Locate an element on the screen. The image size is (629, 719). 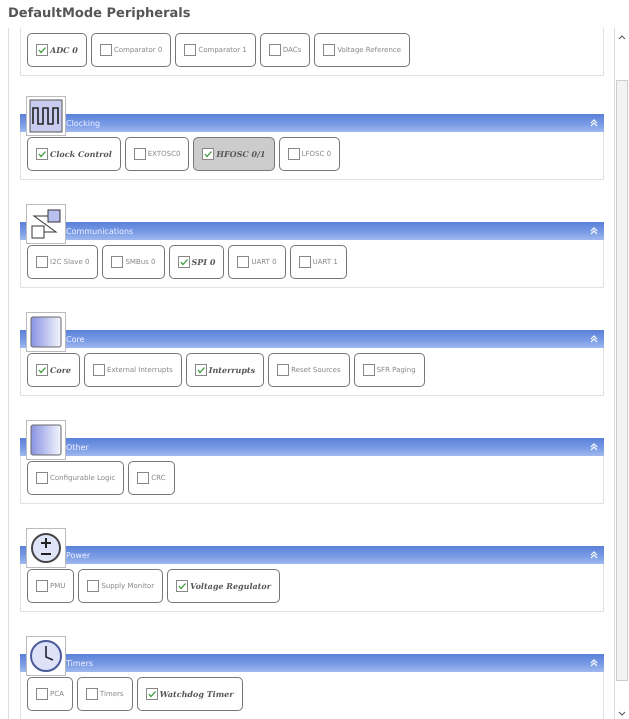
peripheral-toggle: Voltage Regulator is located at coordinates (223, 586).